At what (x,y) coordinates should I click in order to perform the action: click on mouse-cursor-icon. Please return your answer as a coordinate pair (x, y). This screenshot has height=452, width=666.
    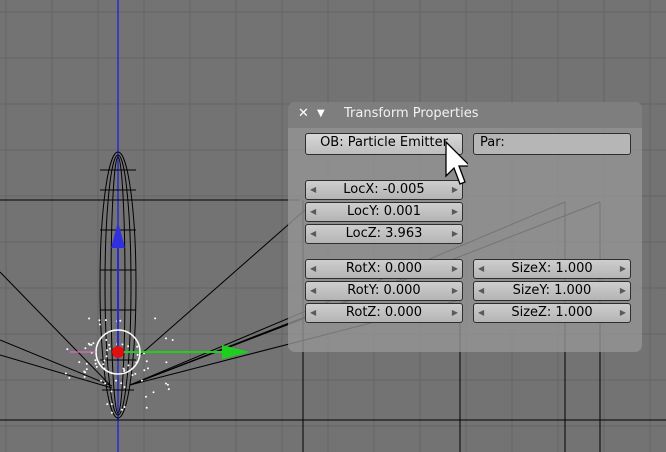
    Looking at the image, I should click on (456, 162).